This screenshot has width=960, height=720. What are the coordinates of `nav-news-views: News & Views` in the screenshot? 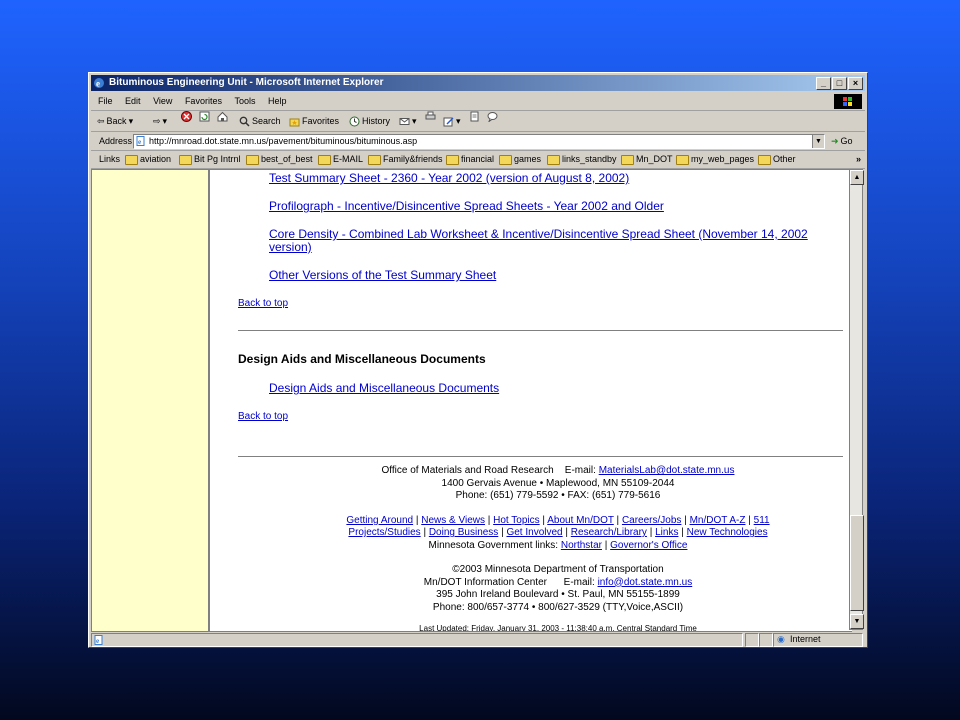 It's located at (453, 520).